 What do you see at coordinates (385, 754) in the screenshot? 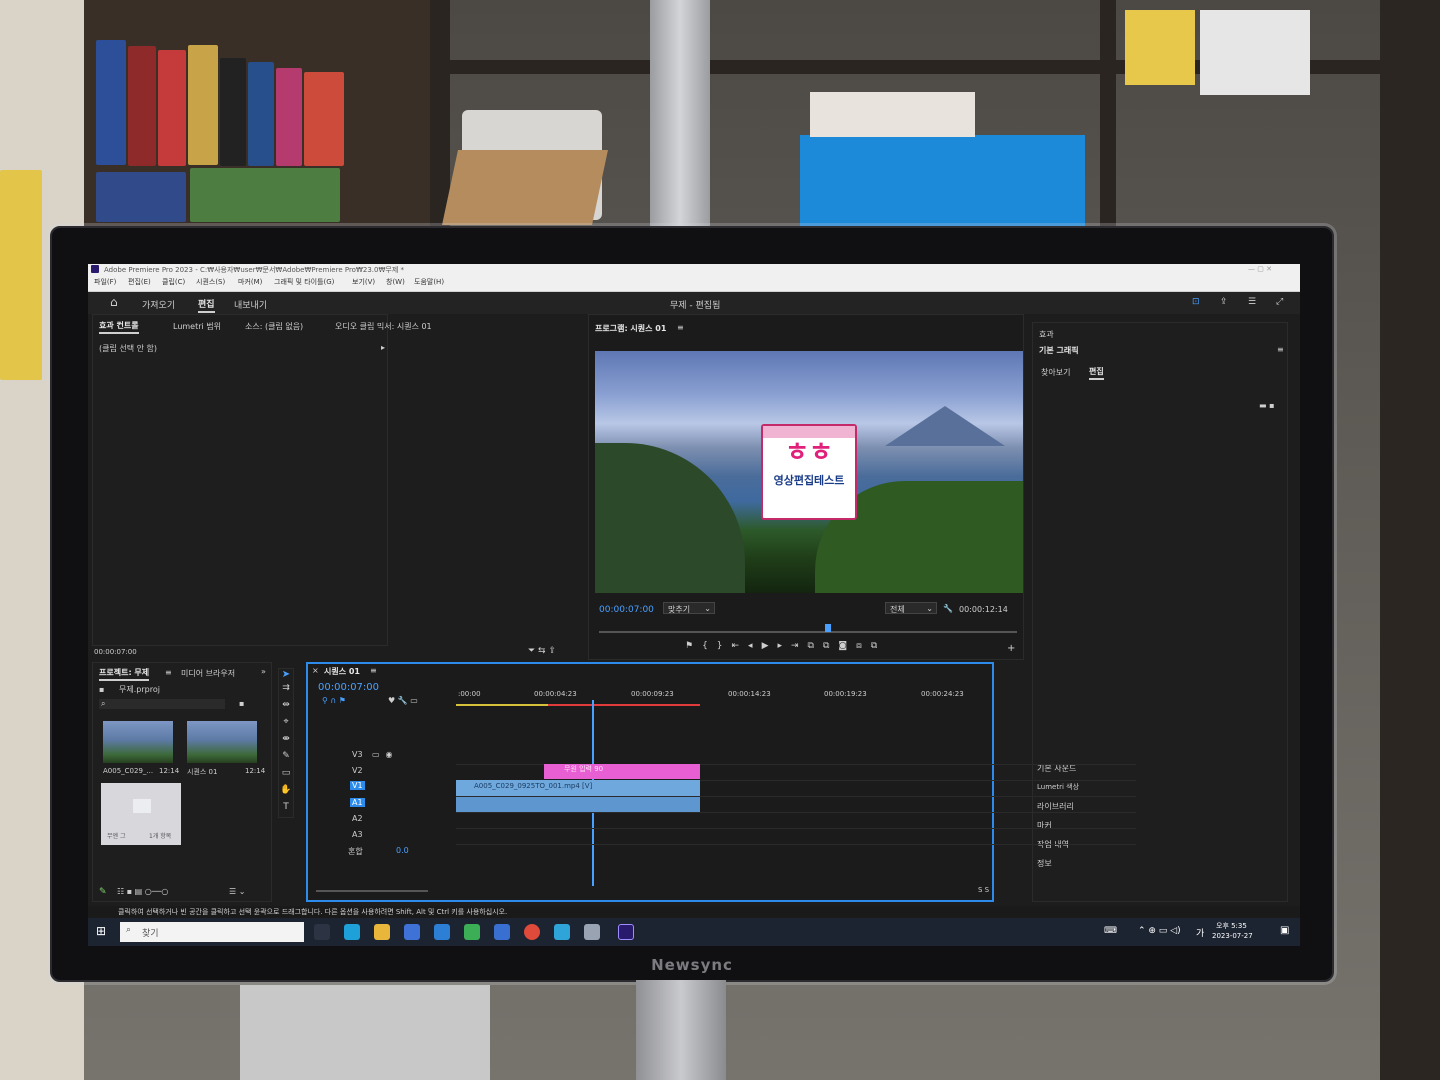
I see `track-toggle-icons: ▭◉` at bounding box center [385, 754].